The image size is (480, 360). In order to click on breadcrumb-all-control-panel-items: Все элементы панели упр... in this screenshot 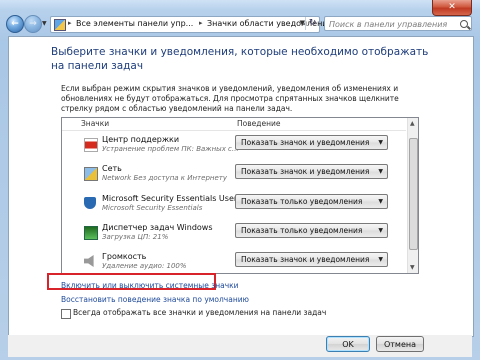, I will do `click(134, 23)`.